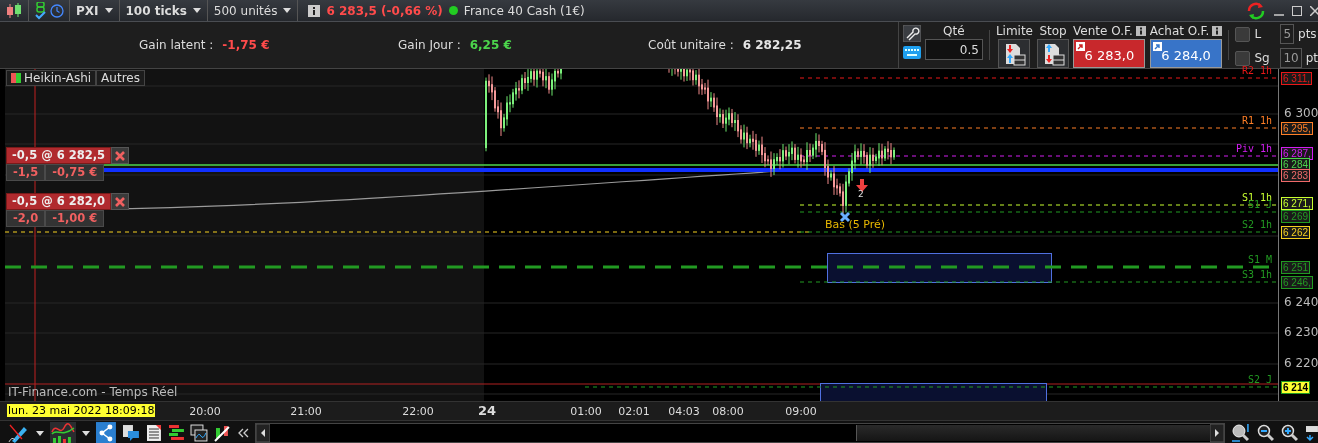 The image size is (1318, 443). Describe the element at coordinates (1014, 53) in the screenshot. I see `limit-order-button` at that location.